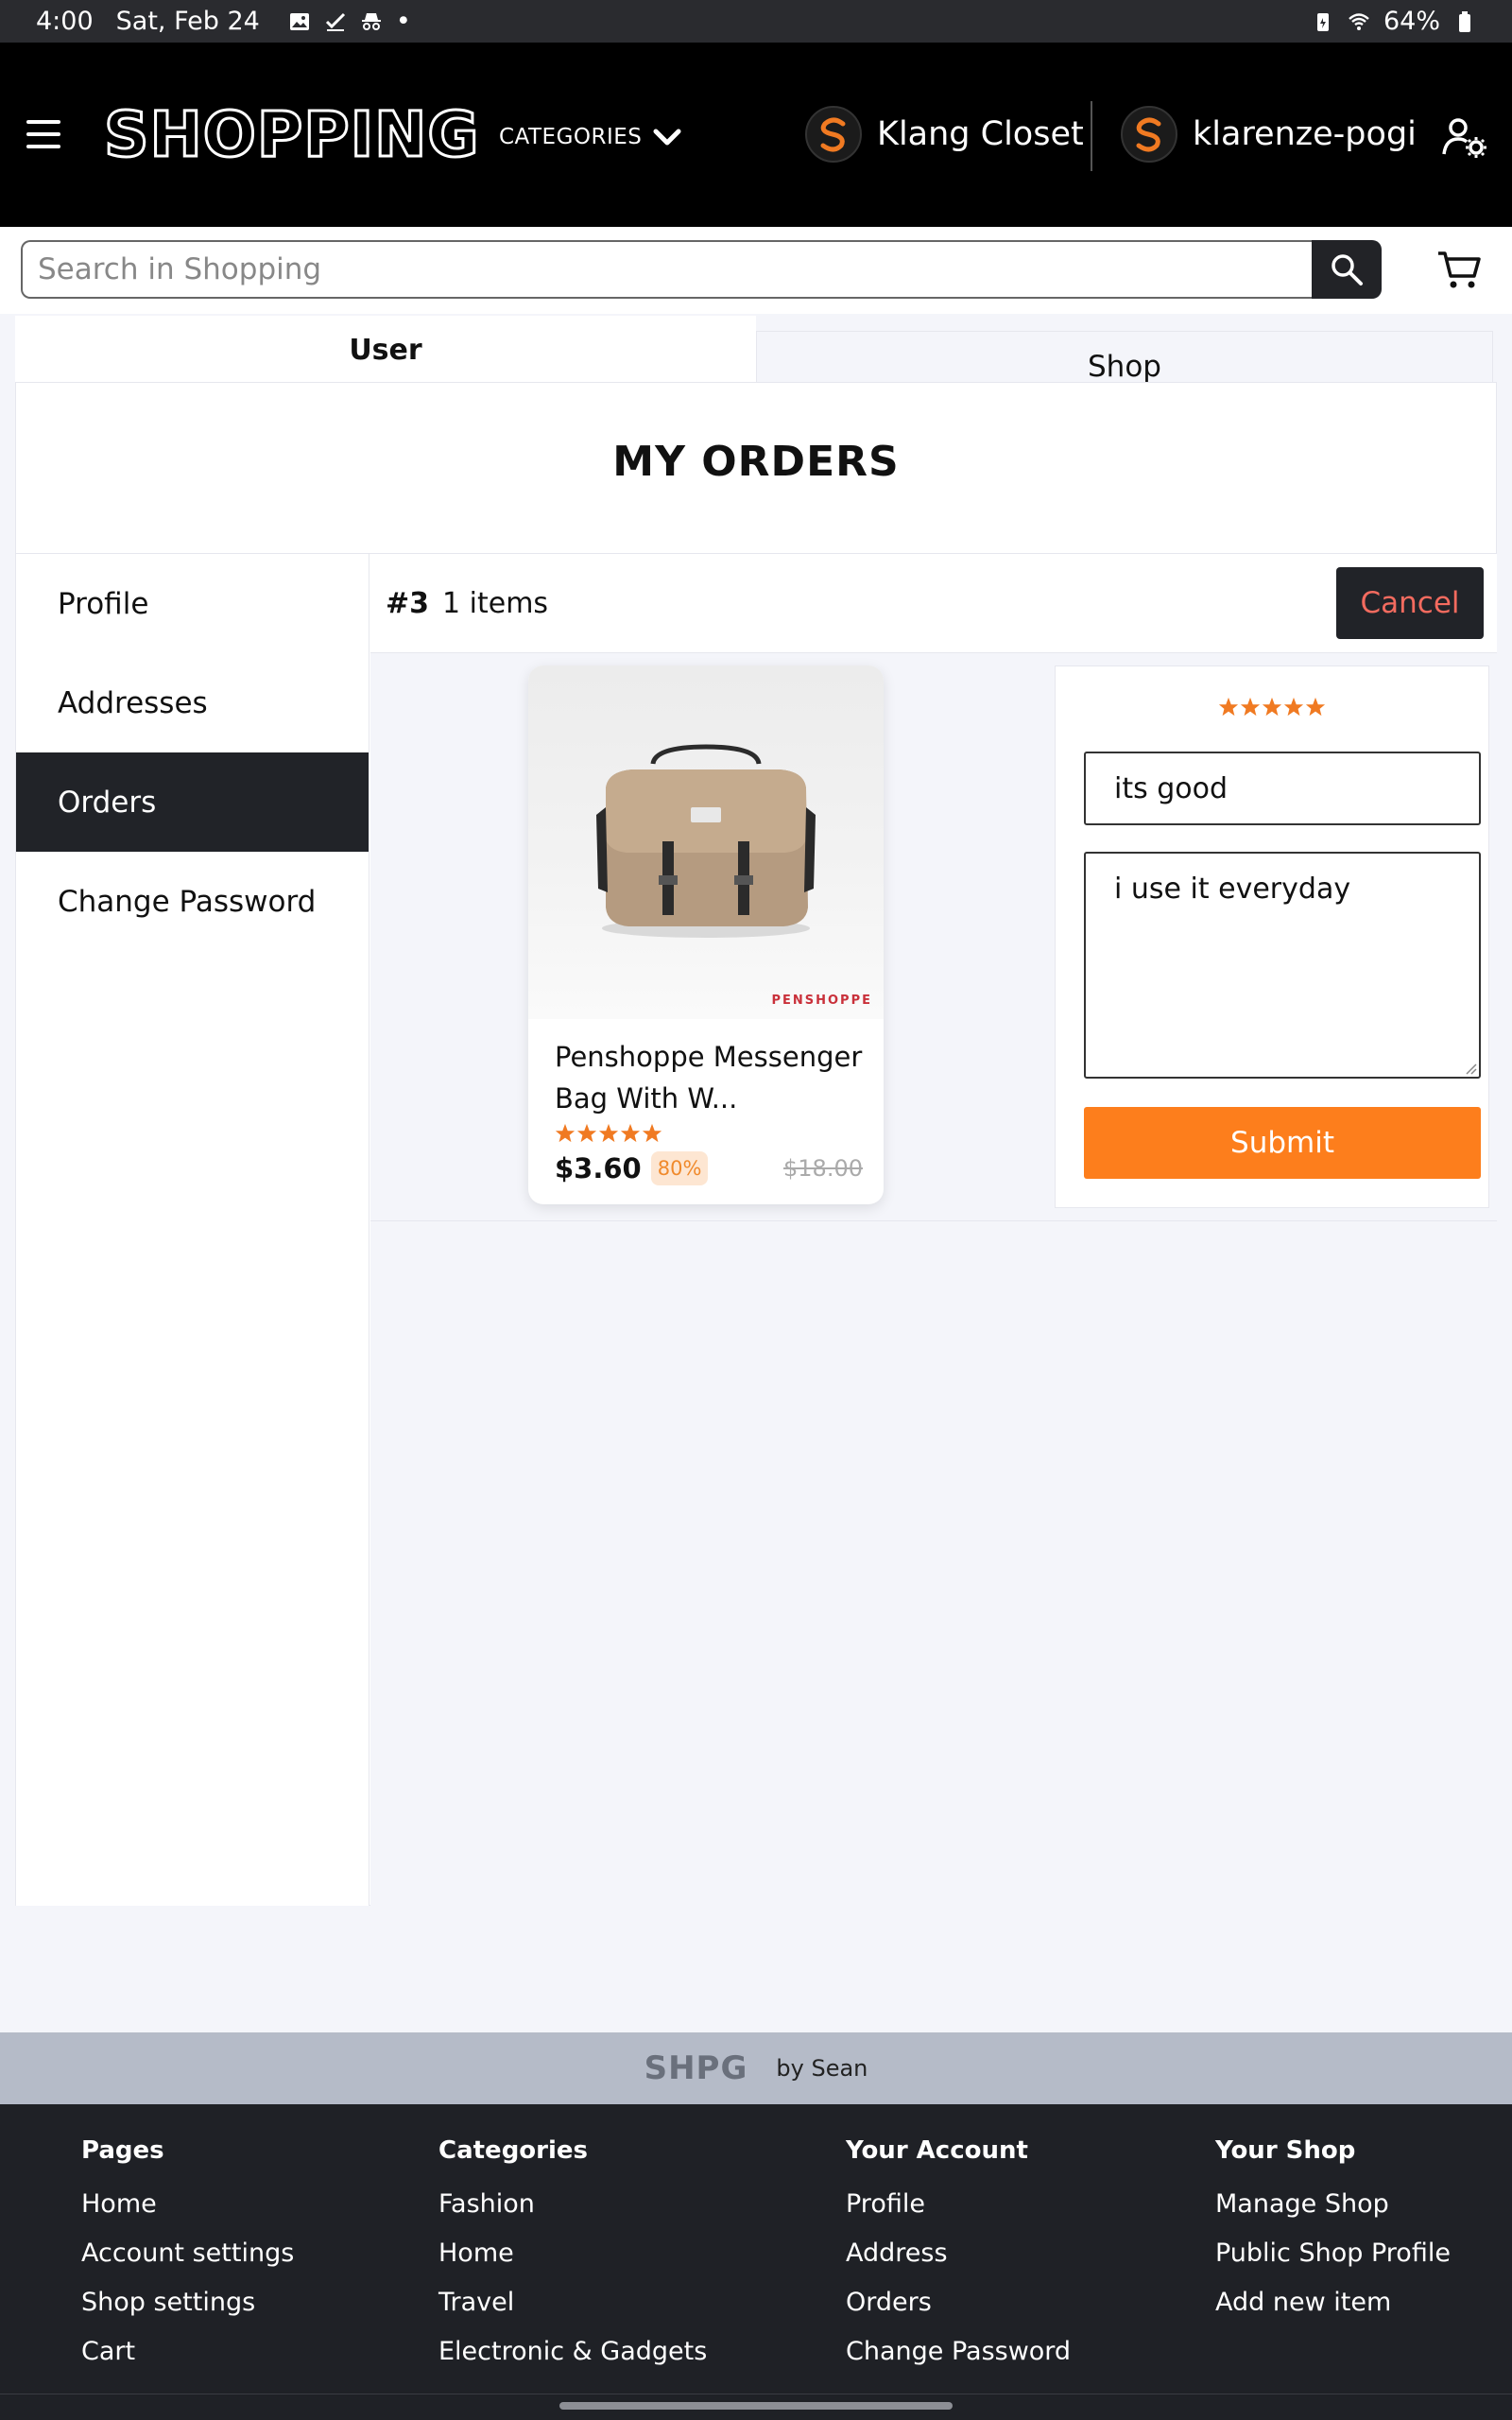  I want to click on shop-profile-link: Klang Closet, so click(944, 134).